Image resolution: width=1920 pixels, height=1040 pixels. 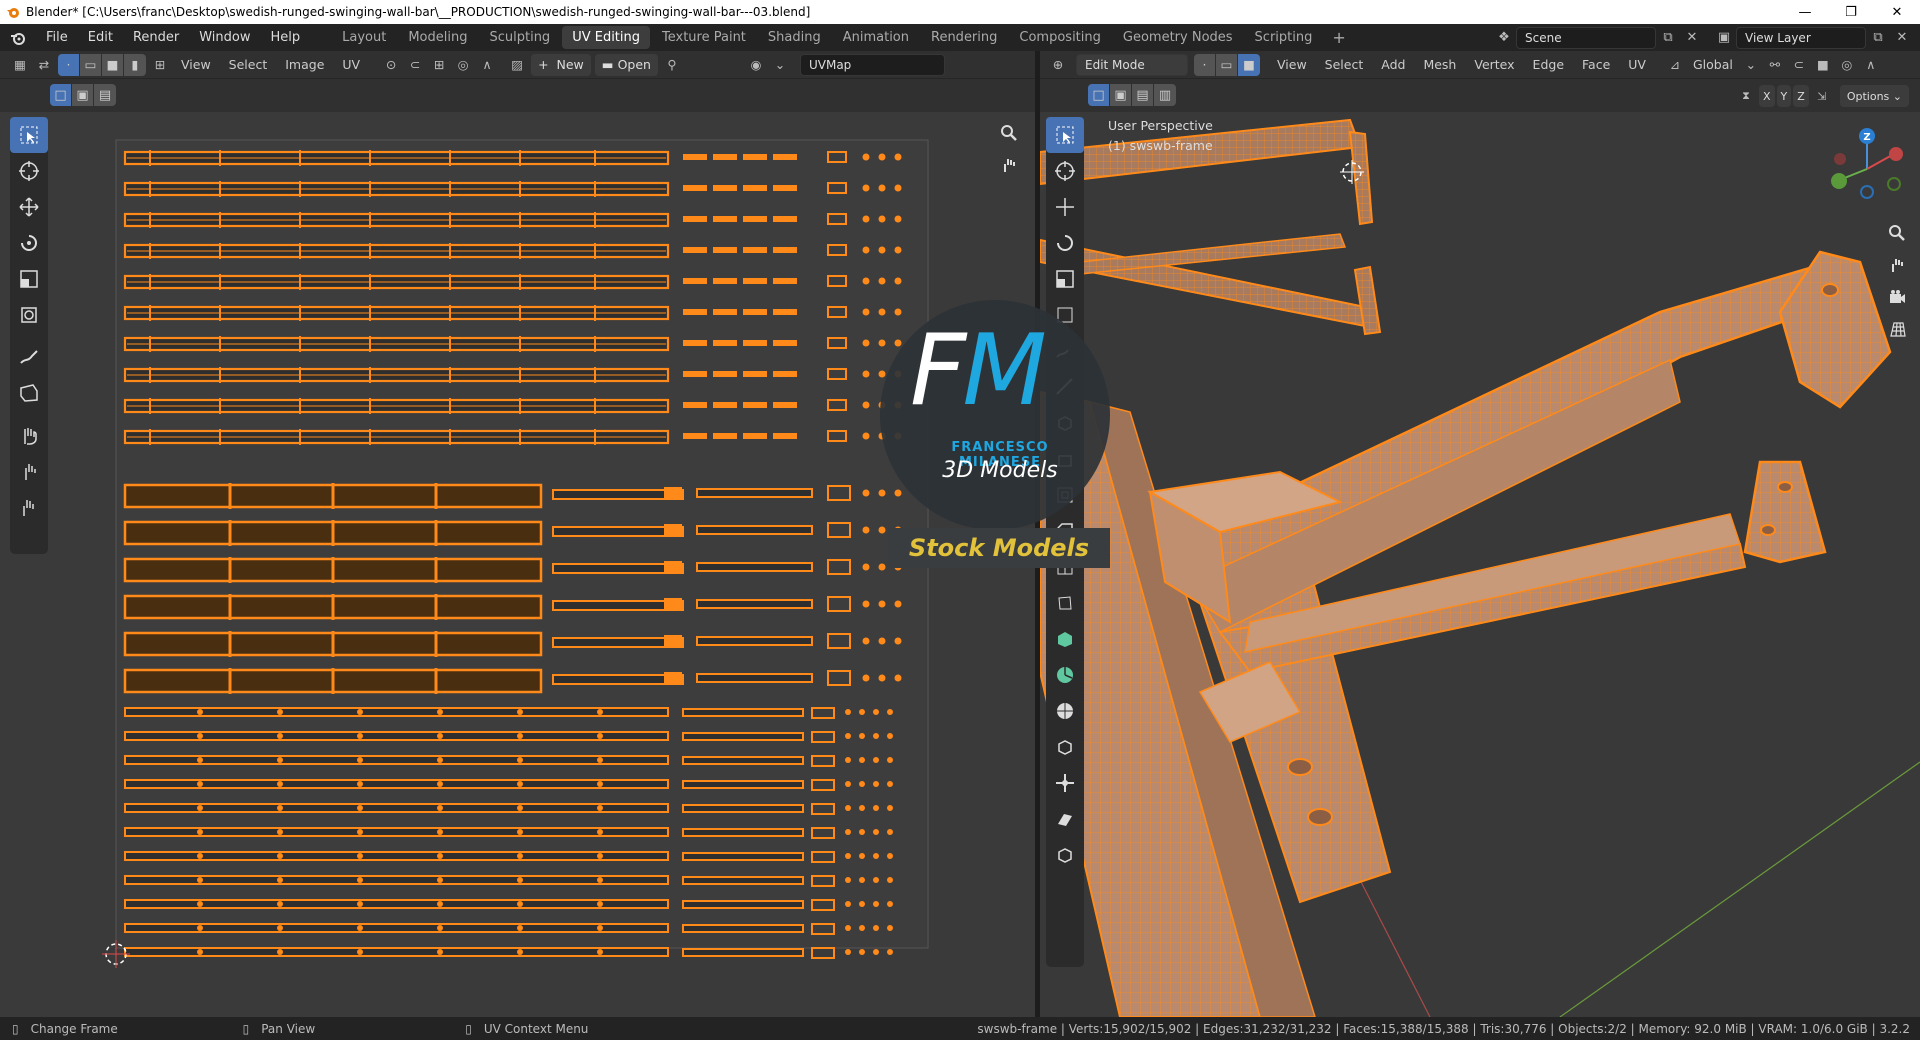 What do you see at coordinates (1065, 783) in the screenshot?
I see `shrink-fatten-icon` at bounding box center [1065, 783].